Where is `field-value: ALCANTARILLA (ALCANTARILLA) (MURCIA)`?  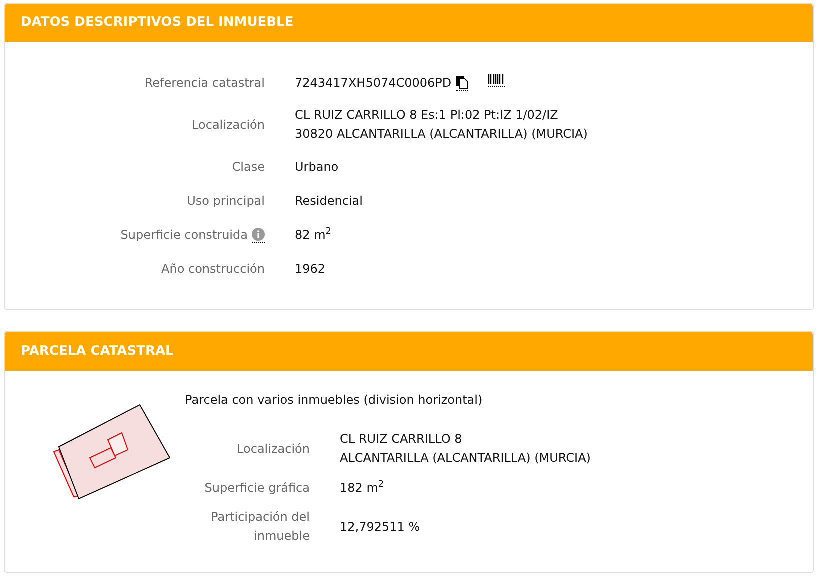
field-value: ALCANTARILLA (ALCANTARILLA) (MURCIA) is located at coordinates (465, 458).